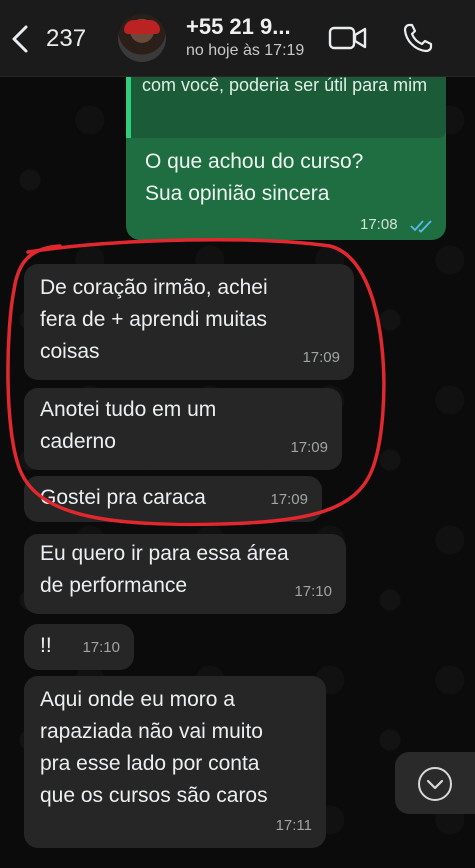  I want to click on outgoing-message-time: 17:08, so click(379, 224).